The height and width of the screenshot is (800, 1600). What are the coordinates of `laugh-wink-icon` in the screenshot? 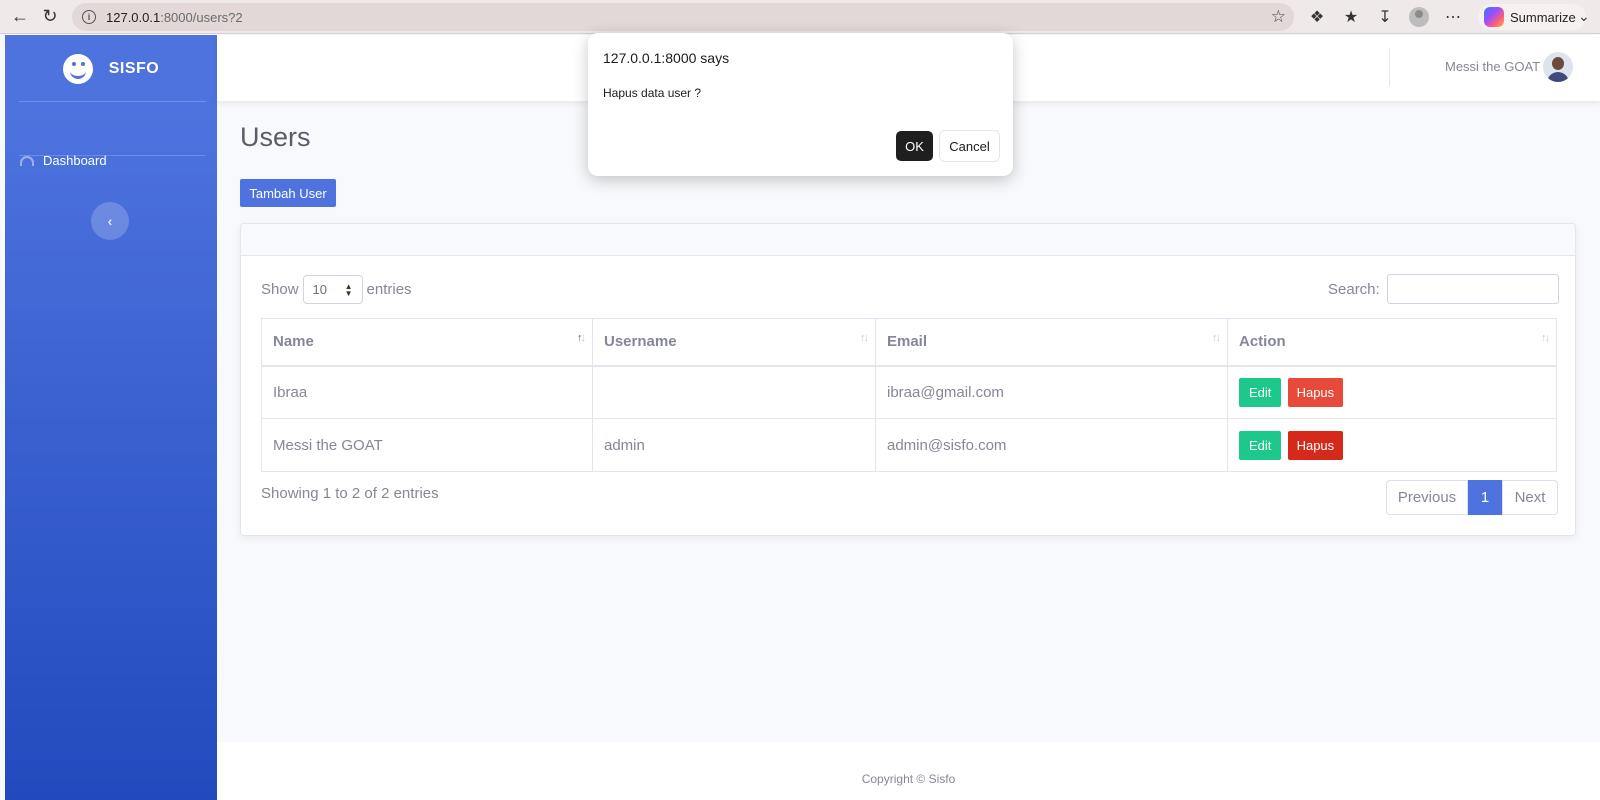 It's located at (77, 69).